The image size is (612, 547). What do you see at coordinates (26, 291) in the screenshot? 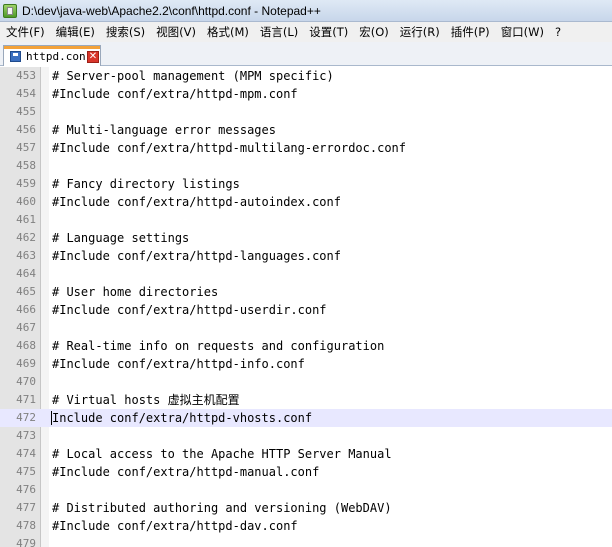
I see `line-number: 465` at bounding box center [26, 291].